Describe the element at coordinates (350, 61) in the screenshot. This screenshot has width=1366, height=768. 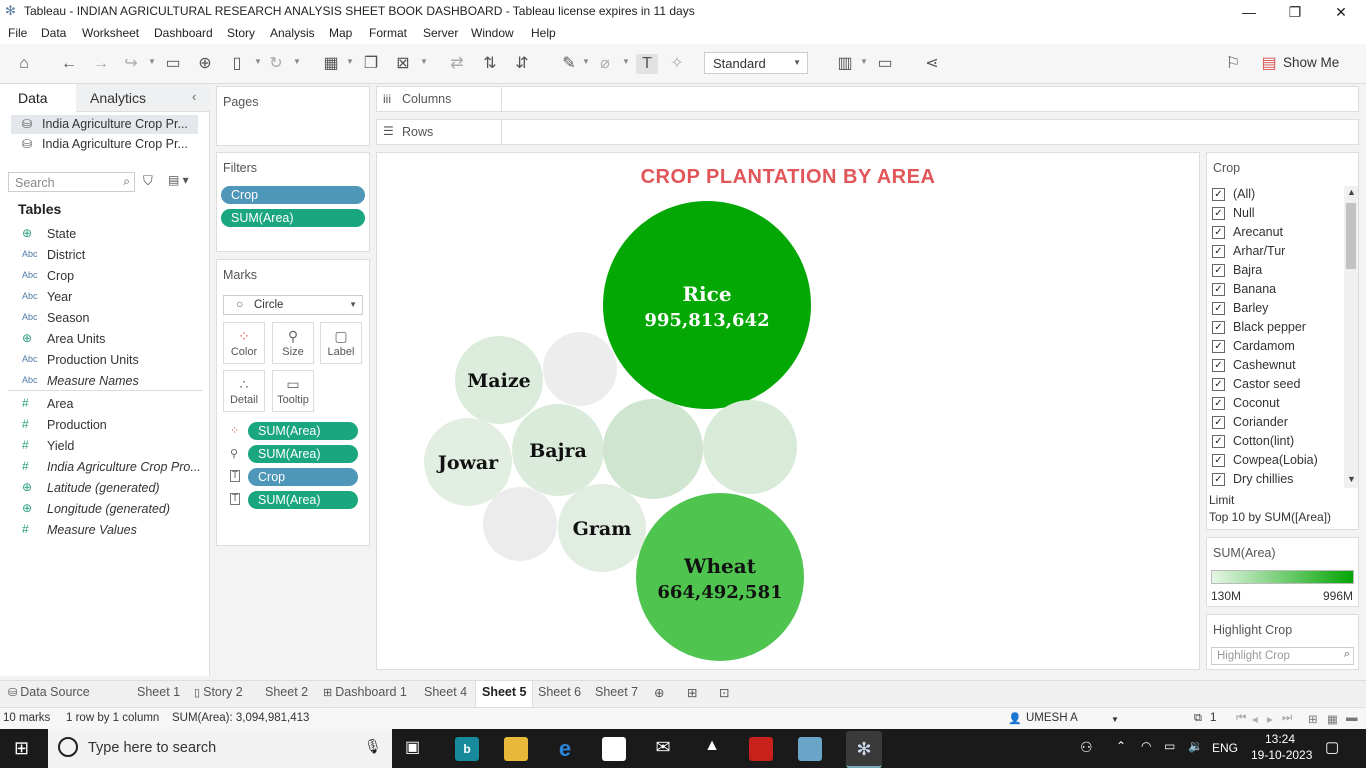
I see `new-worksheet-caret-icon: ▼` at that location.